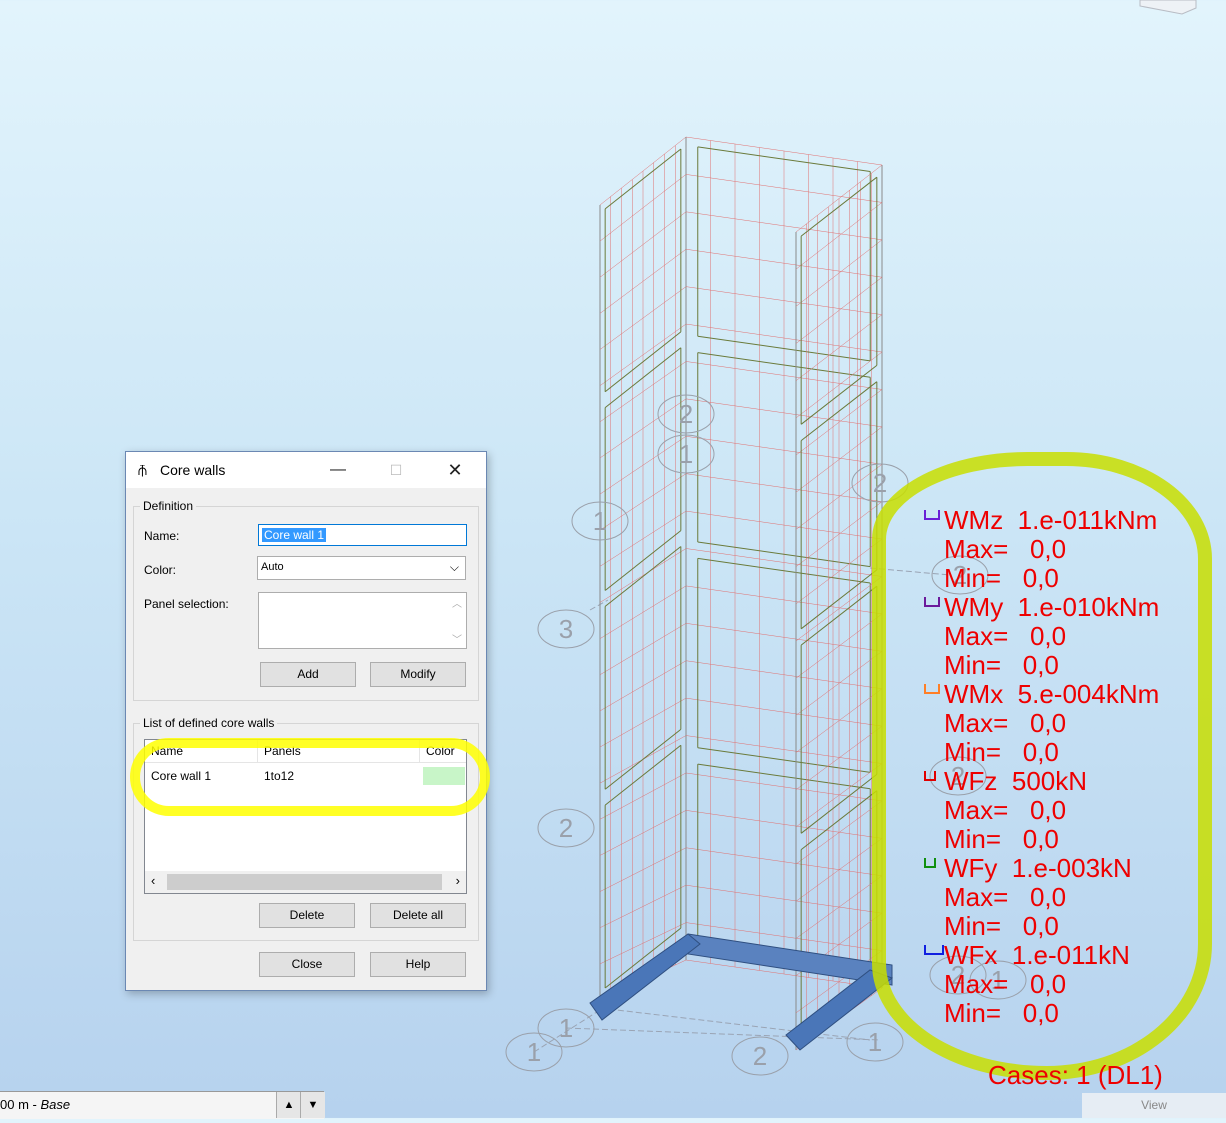 Image resolution: width=1226 pixels, height=1123 pixels. What do you see at coordinates (444, 776) in the screenshot?
I see `row-color-swatch` at bounding box center [444, 776].